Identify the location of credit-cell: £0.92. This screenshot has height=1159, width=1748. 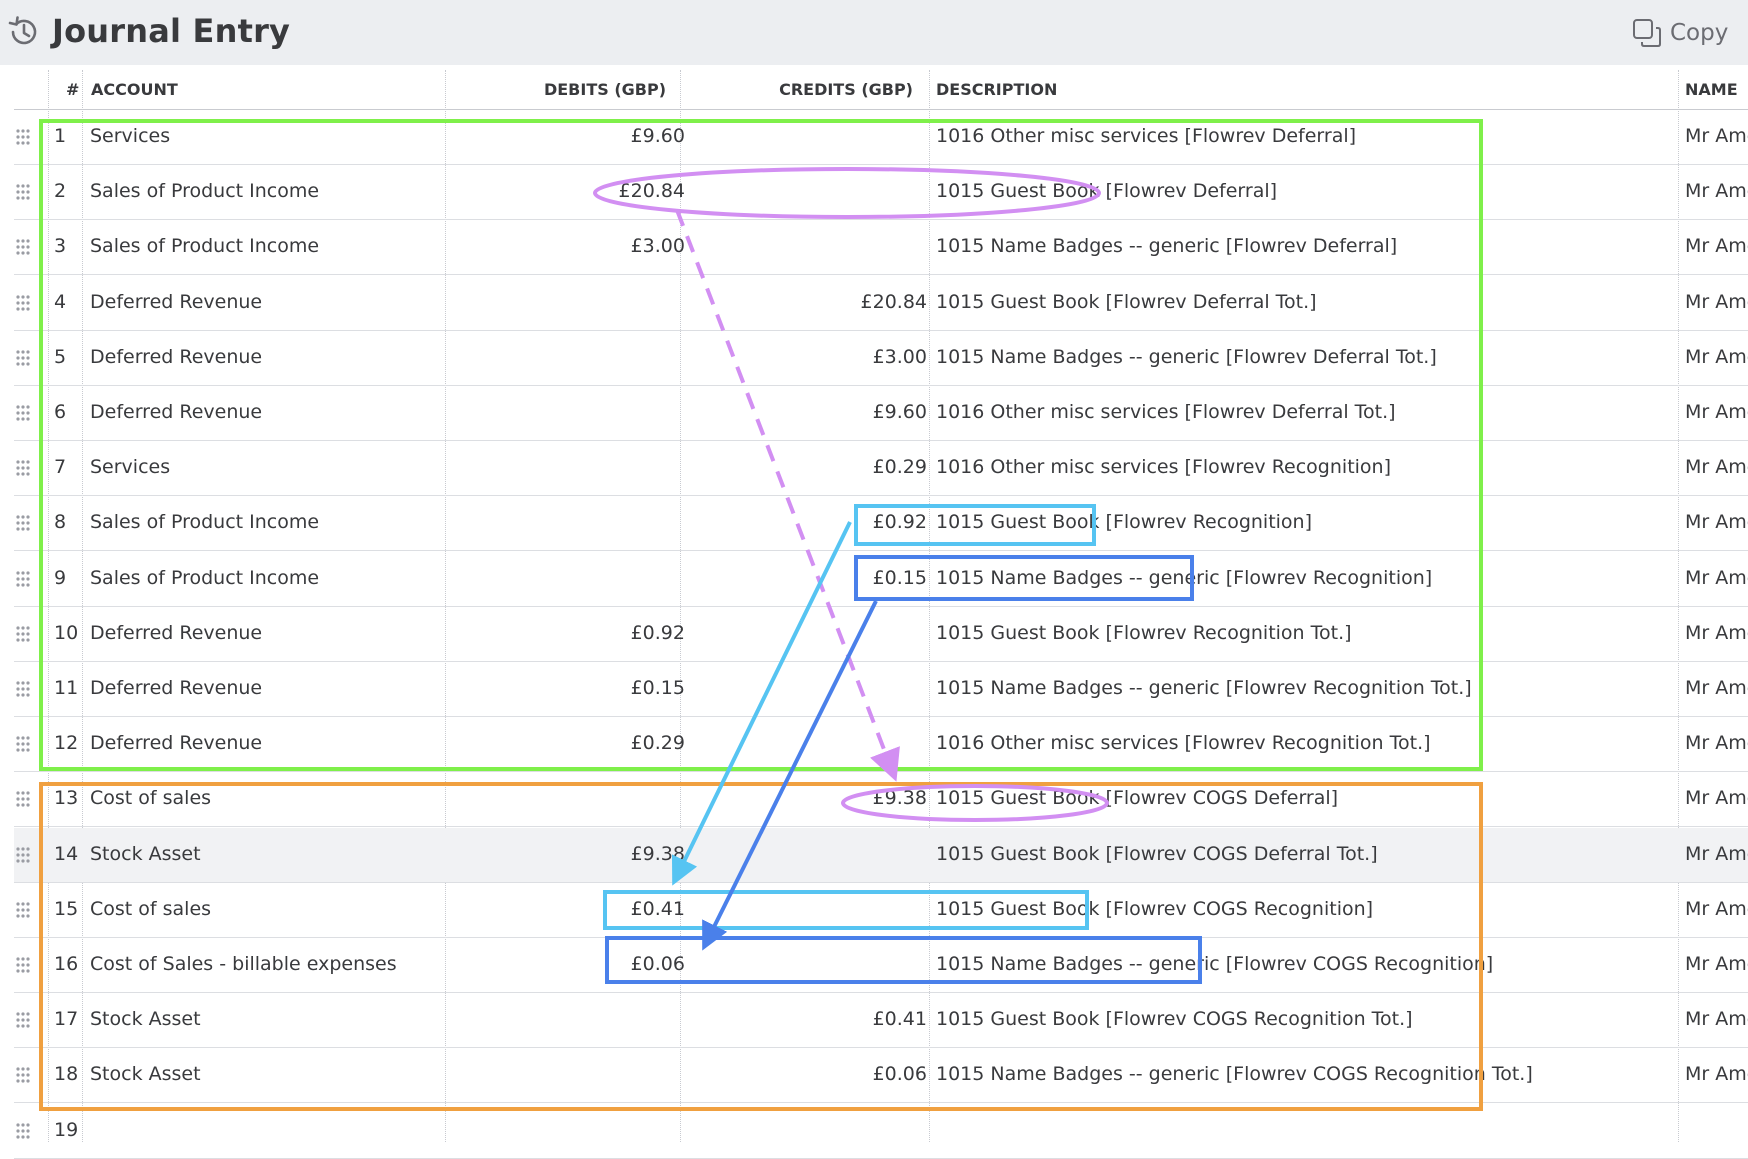
(807, 522).